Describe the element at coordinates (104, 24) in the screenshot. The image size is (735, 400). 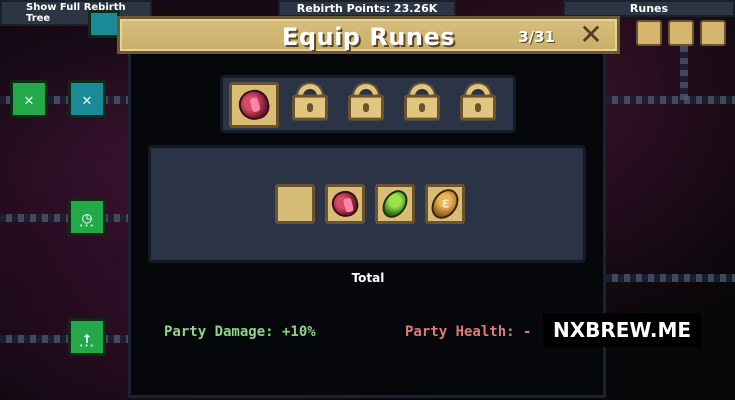
I see `skill-node` at that location.